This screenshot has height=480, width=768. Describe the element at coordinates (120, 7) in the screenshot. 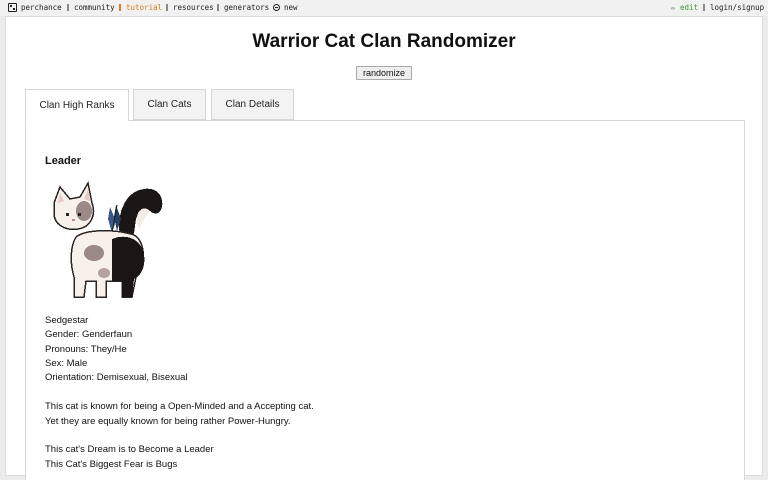

I see `tutorial-icon` at that location.